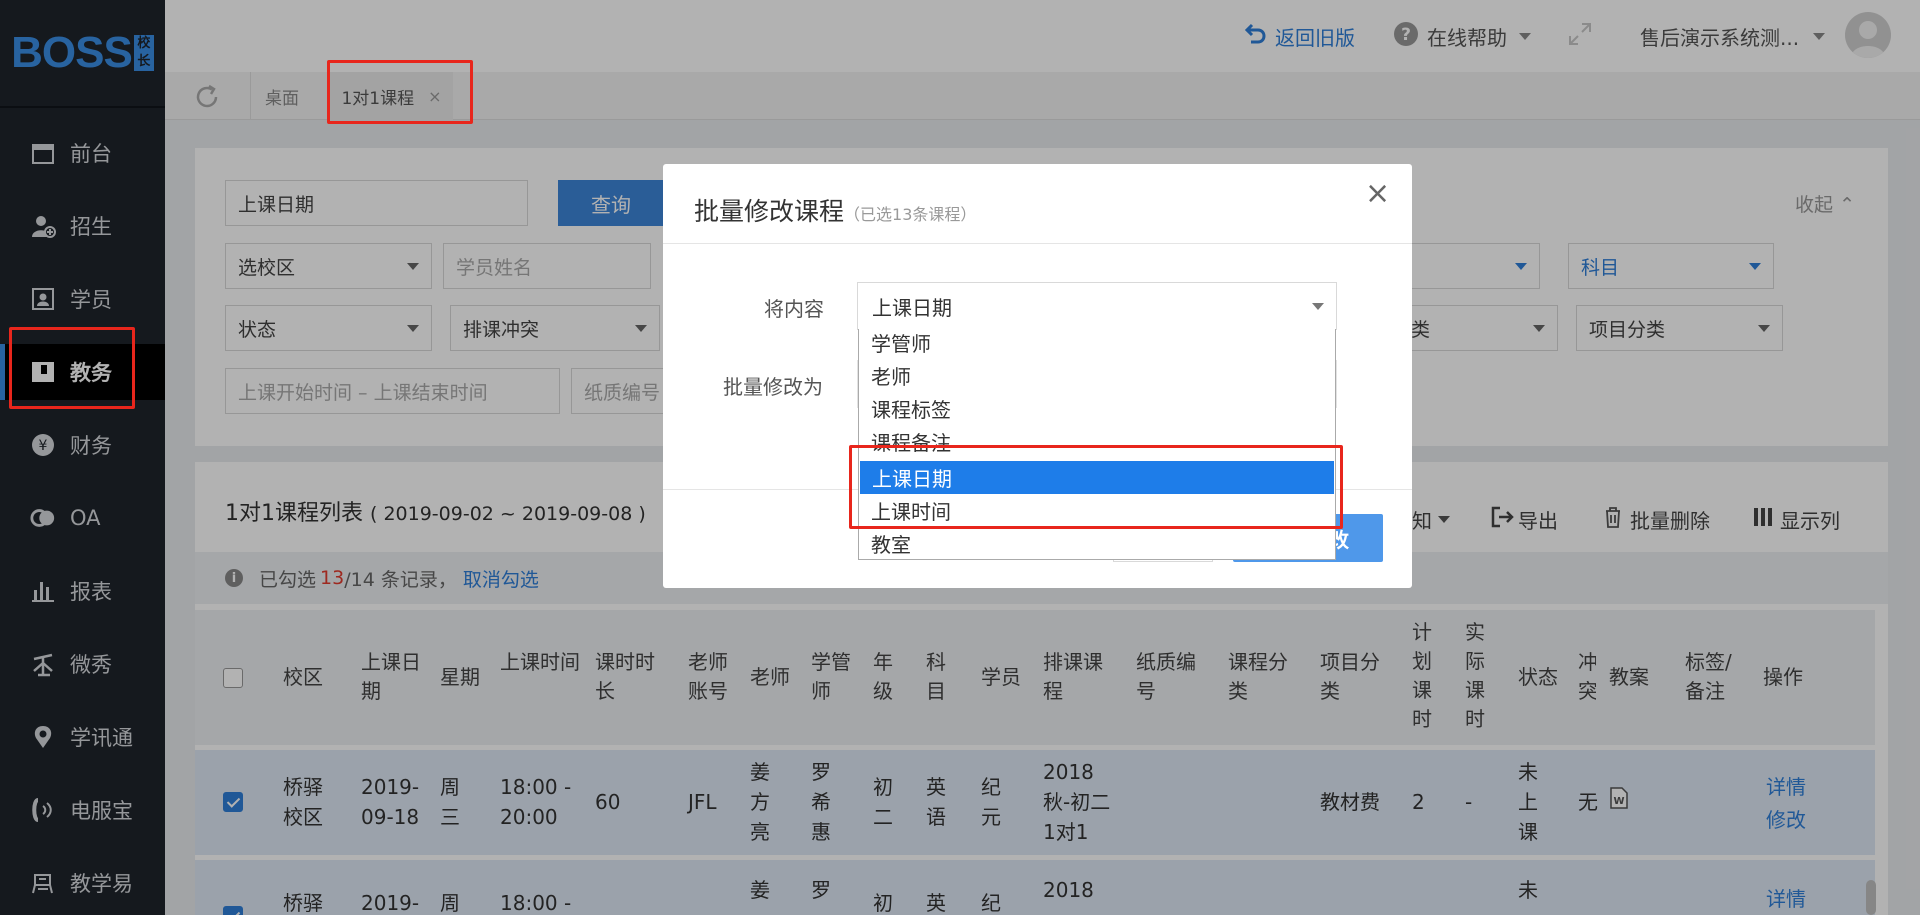  What do you see at coordinates (1037, 204) in the screenshot?
I see `modal-header: 批量修改课程（已选13条课程） ×` at bounding box center [1037, 204].